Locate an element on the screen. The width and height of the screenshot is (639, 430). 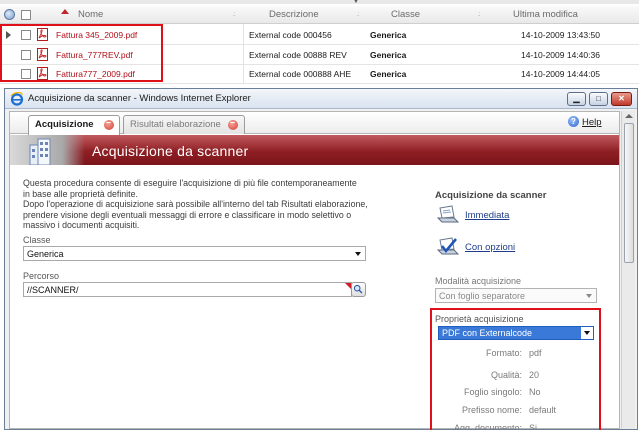
column-header-name: Nome is located at coordinates (90, 14).